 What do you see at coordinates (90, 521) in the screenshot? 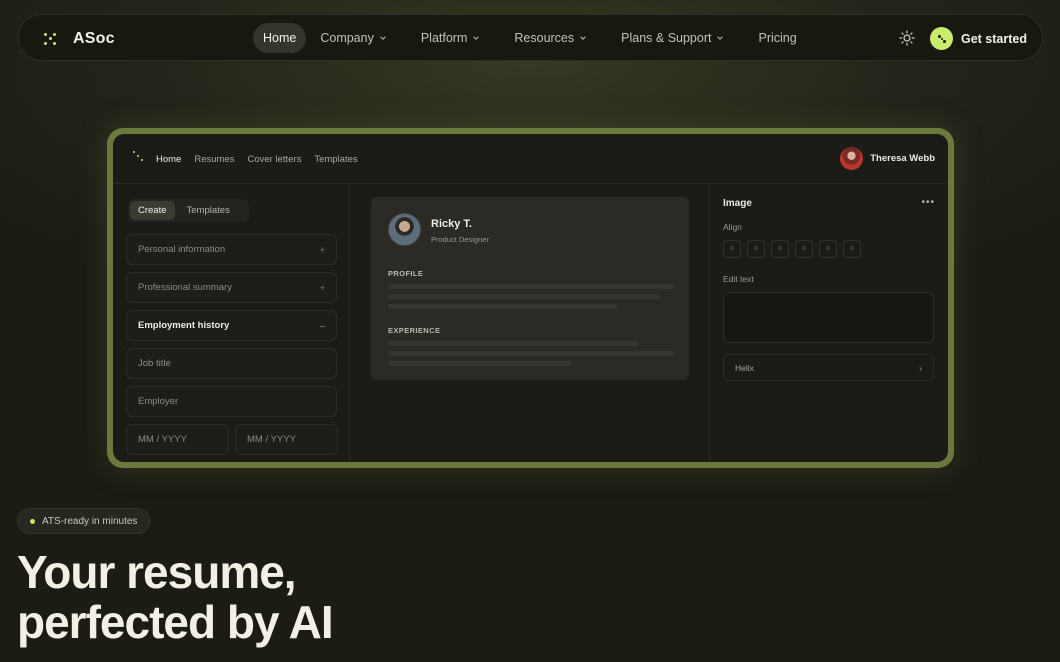
I see `badge-text: ATS-ready in minutes` at bounding box center [90, 521].